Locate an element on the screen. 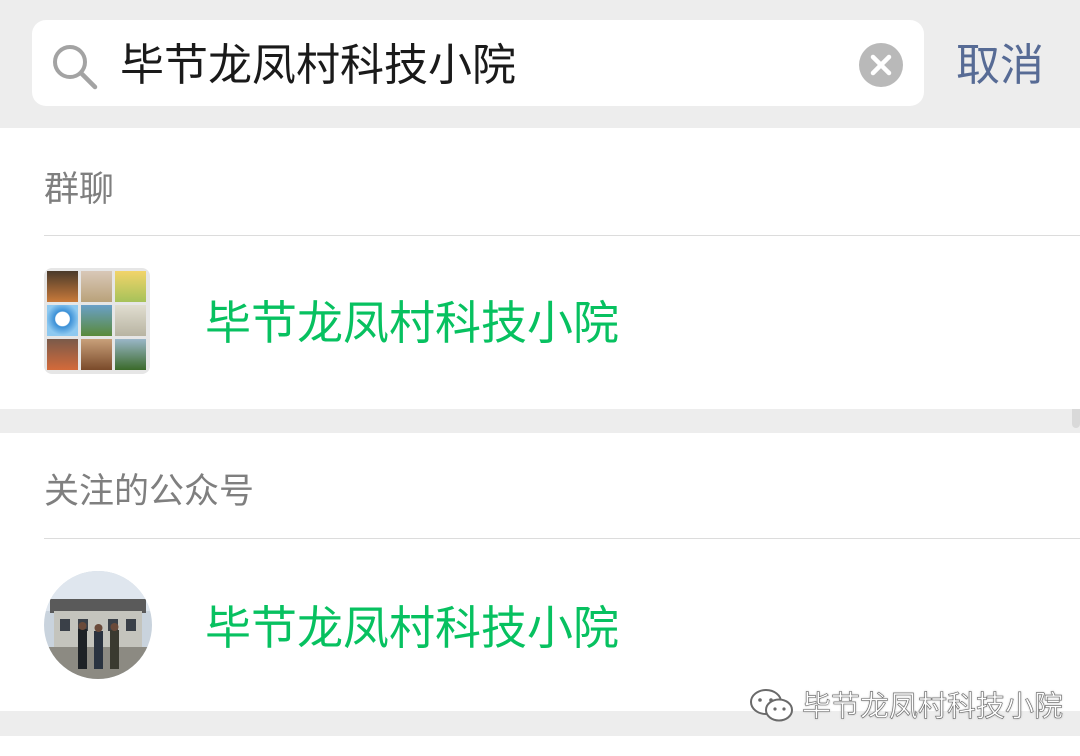 The height and width of the screenshot is (756, 1080). official-account-avatar is located at coordinates (98, 625).